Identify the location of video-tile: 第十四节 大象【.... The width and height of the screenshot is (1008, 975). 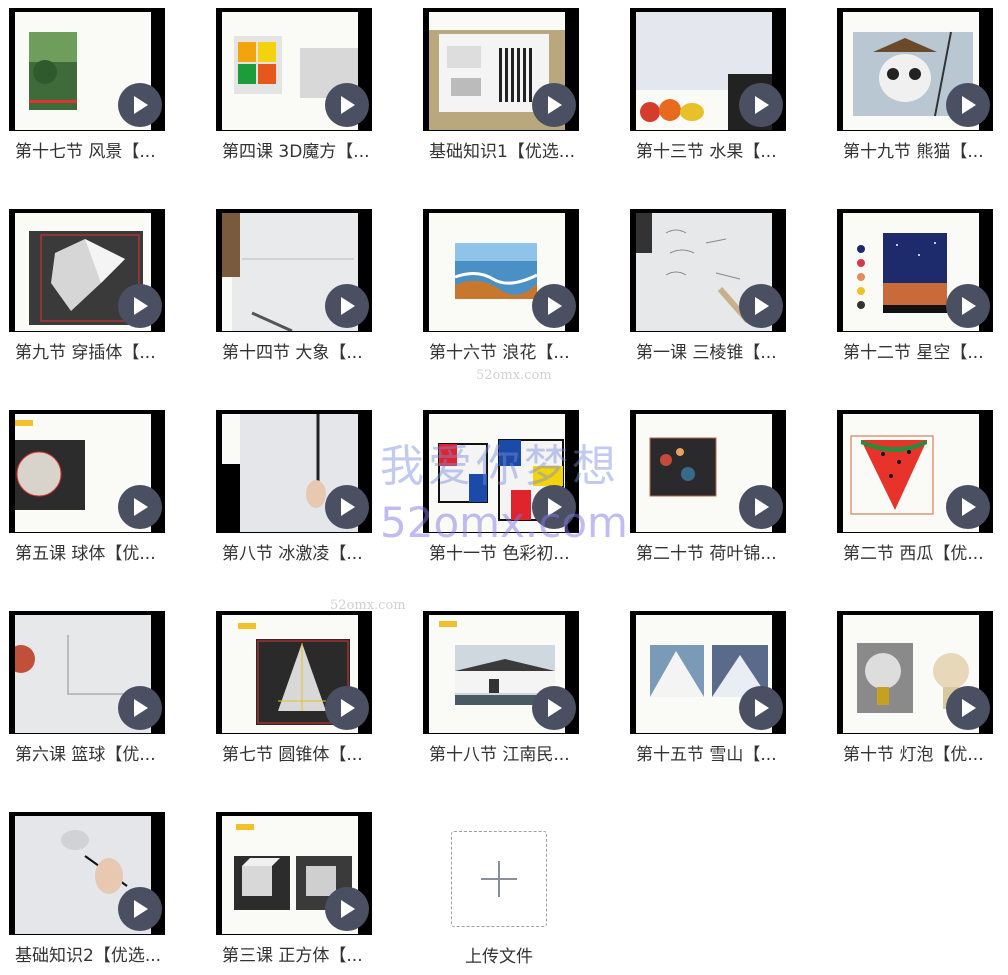
(301, 286).